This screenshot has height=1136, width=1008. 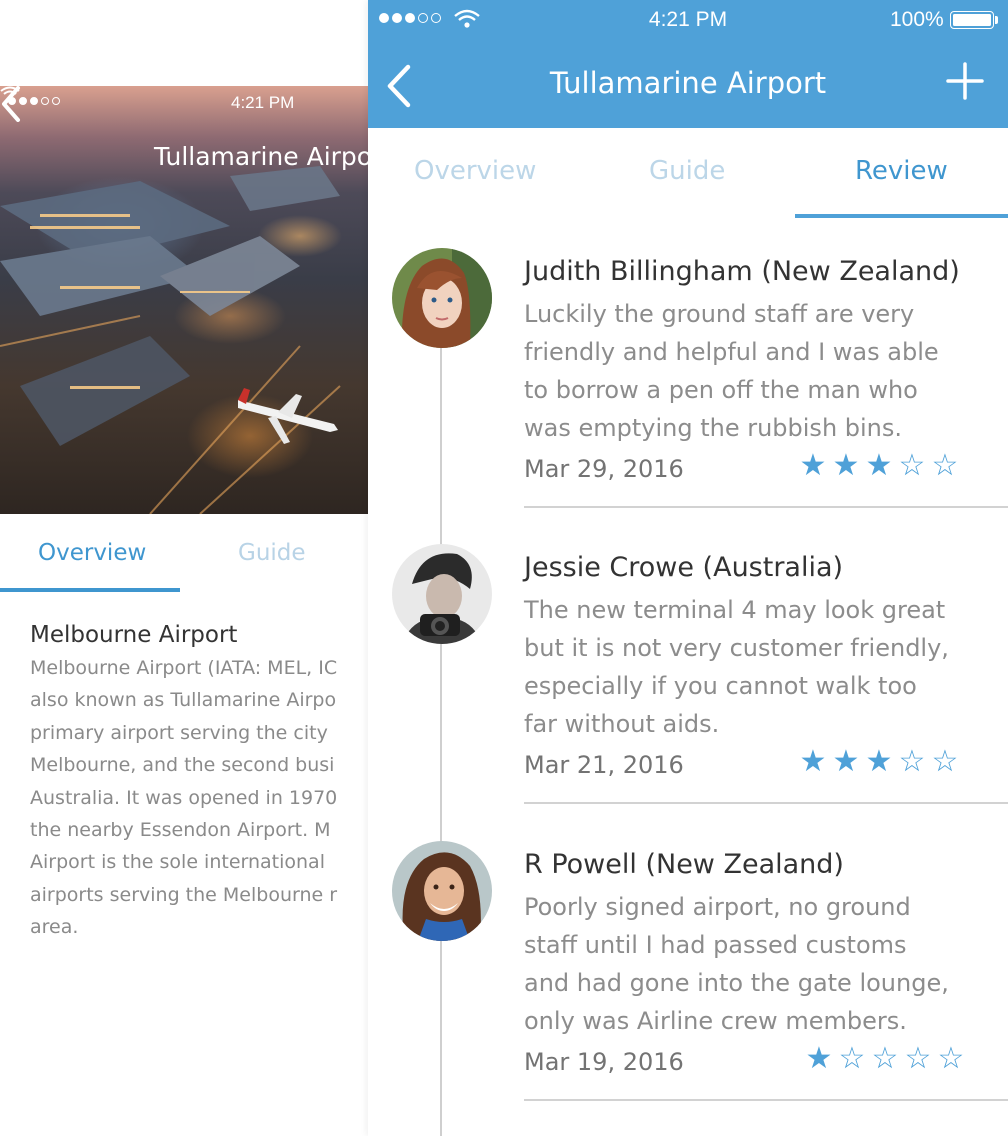 I want to click on tab-bar: Overview Guide Review, so click(x=688, y=174).